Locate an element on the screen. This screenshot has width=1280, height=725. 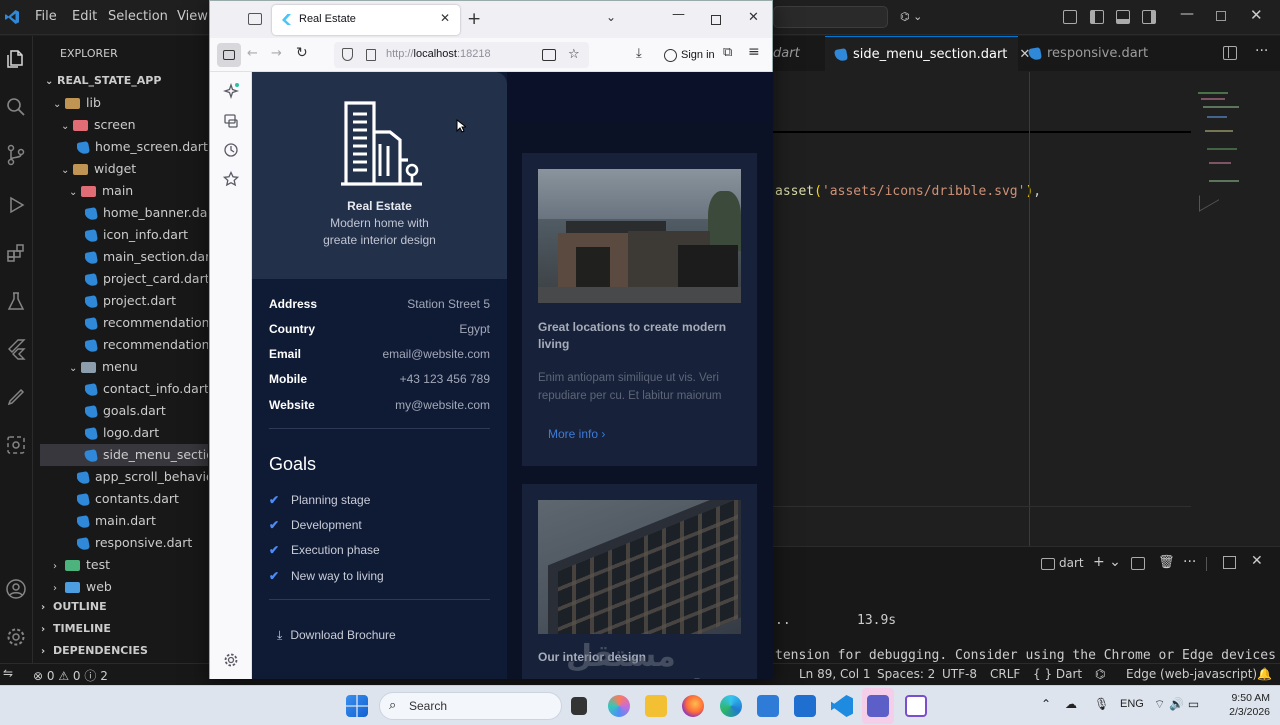
new-tab-icon: + is located at coordinates (474, 19).